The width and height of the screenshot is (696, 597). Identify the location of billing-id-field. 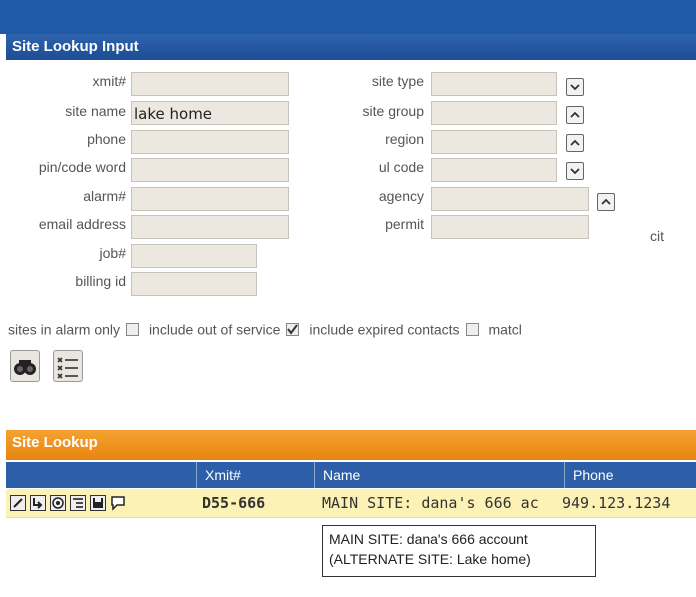
(194, 284).